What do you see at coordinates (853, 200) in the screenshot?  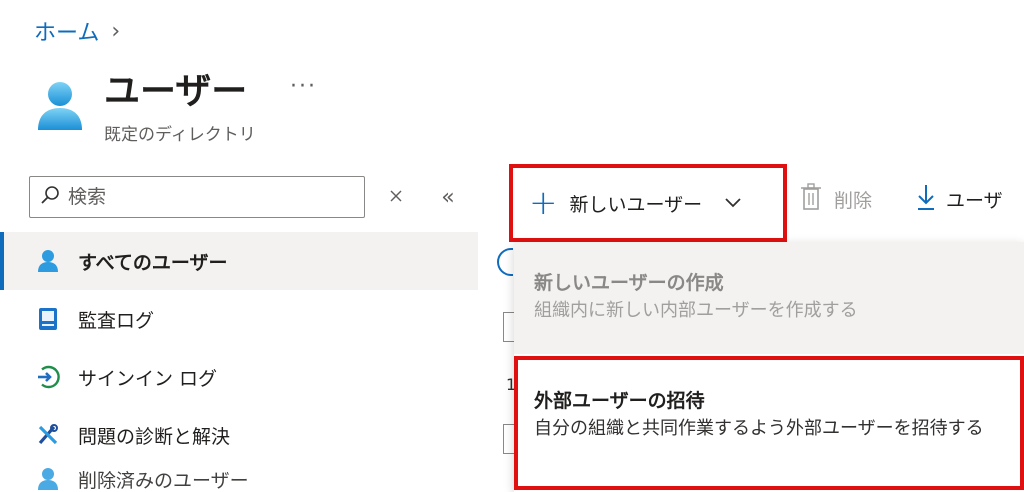 I see `delete-label: 削除` at bounding box center [853, 200].